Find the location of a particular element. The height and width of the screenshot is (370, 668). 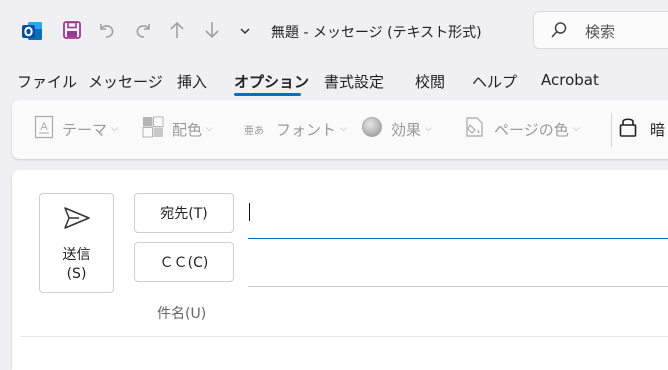

theme-button: A テーマ ⌵ is located at coordinates (76, 129).